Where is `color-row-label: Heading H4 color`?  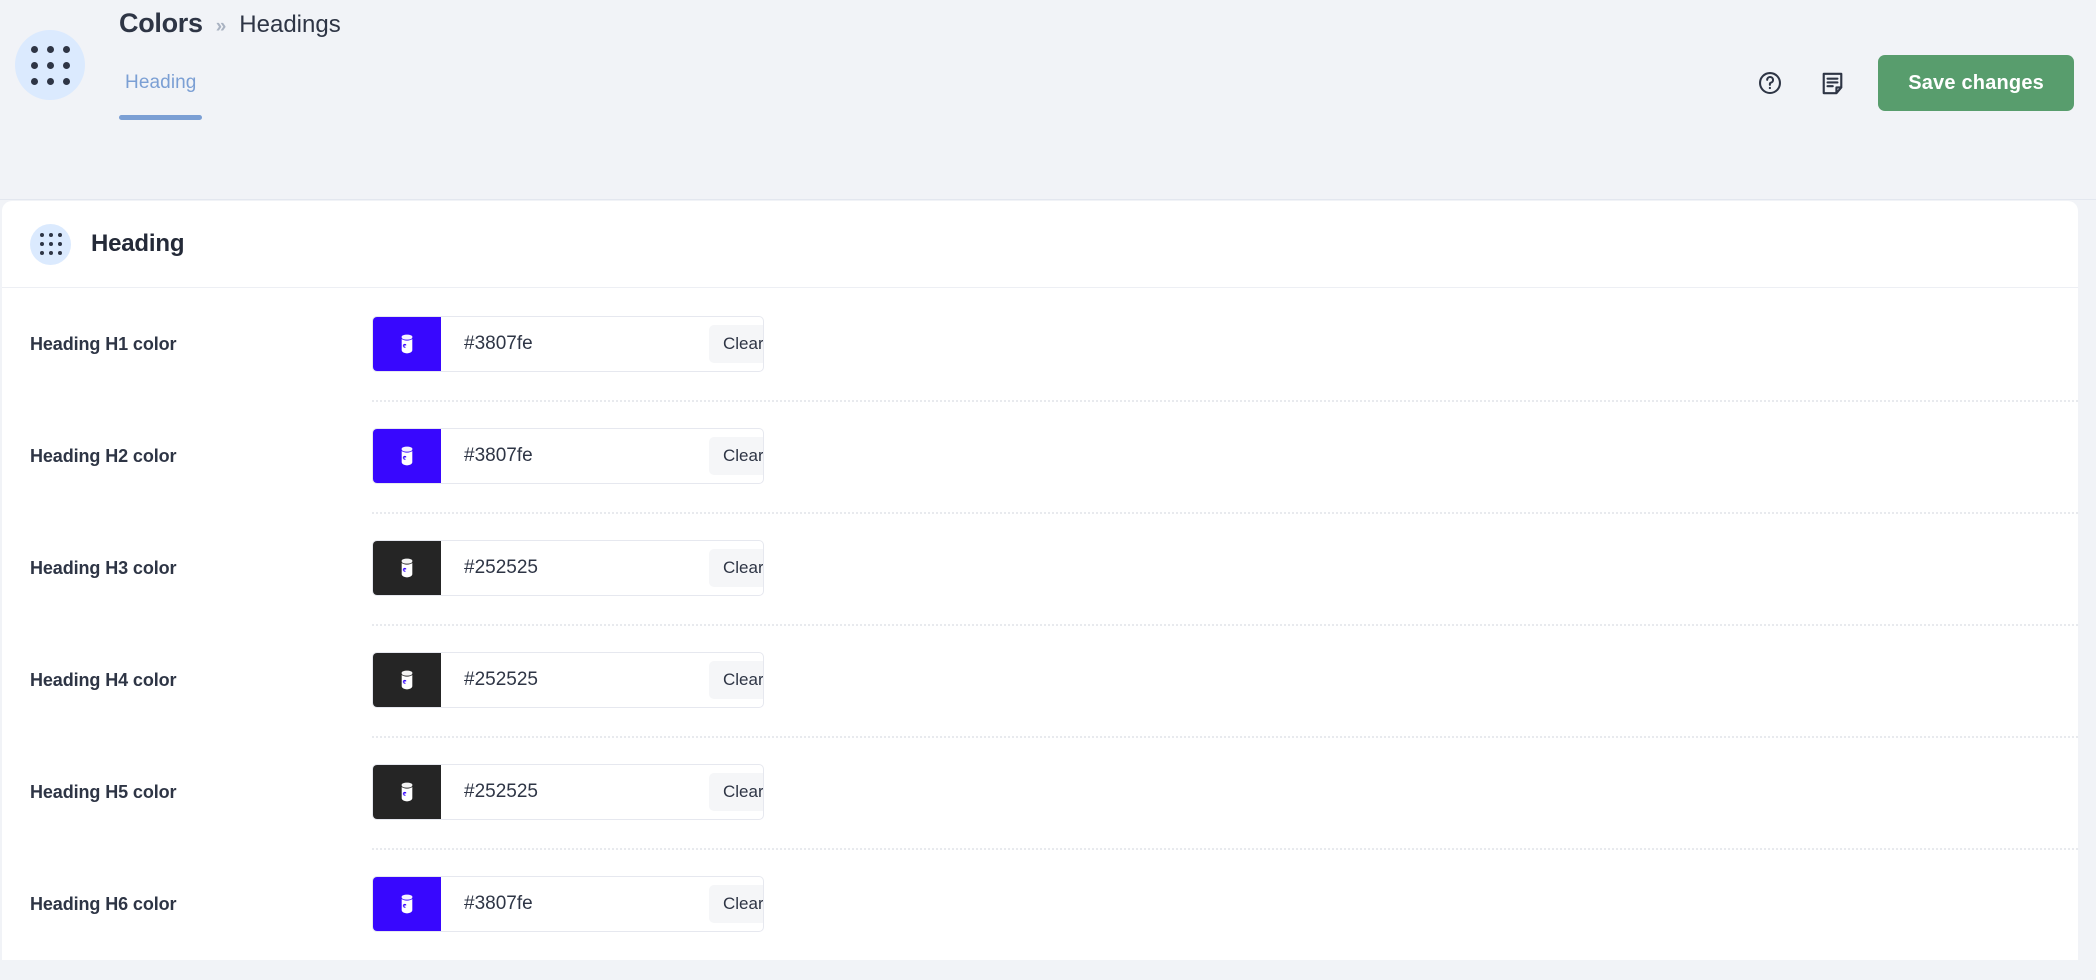 color-row-label: Heading H4 color is located at coordinates (103, 679).